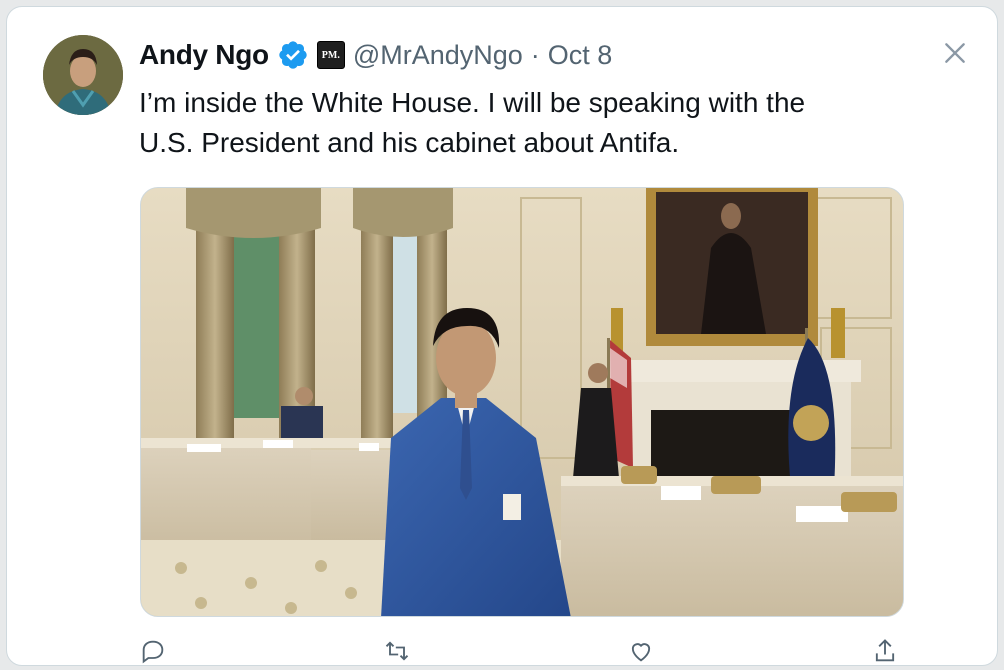 This screenshot has width=1004, height=670. I want to click on avatar-image, so click(83, 75).